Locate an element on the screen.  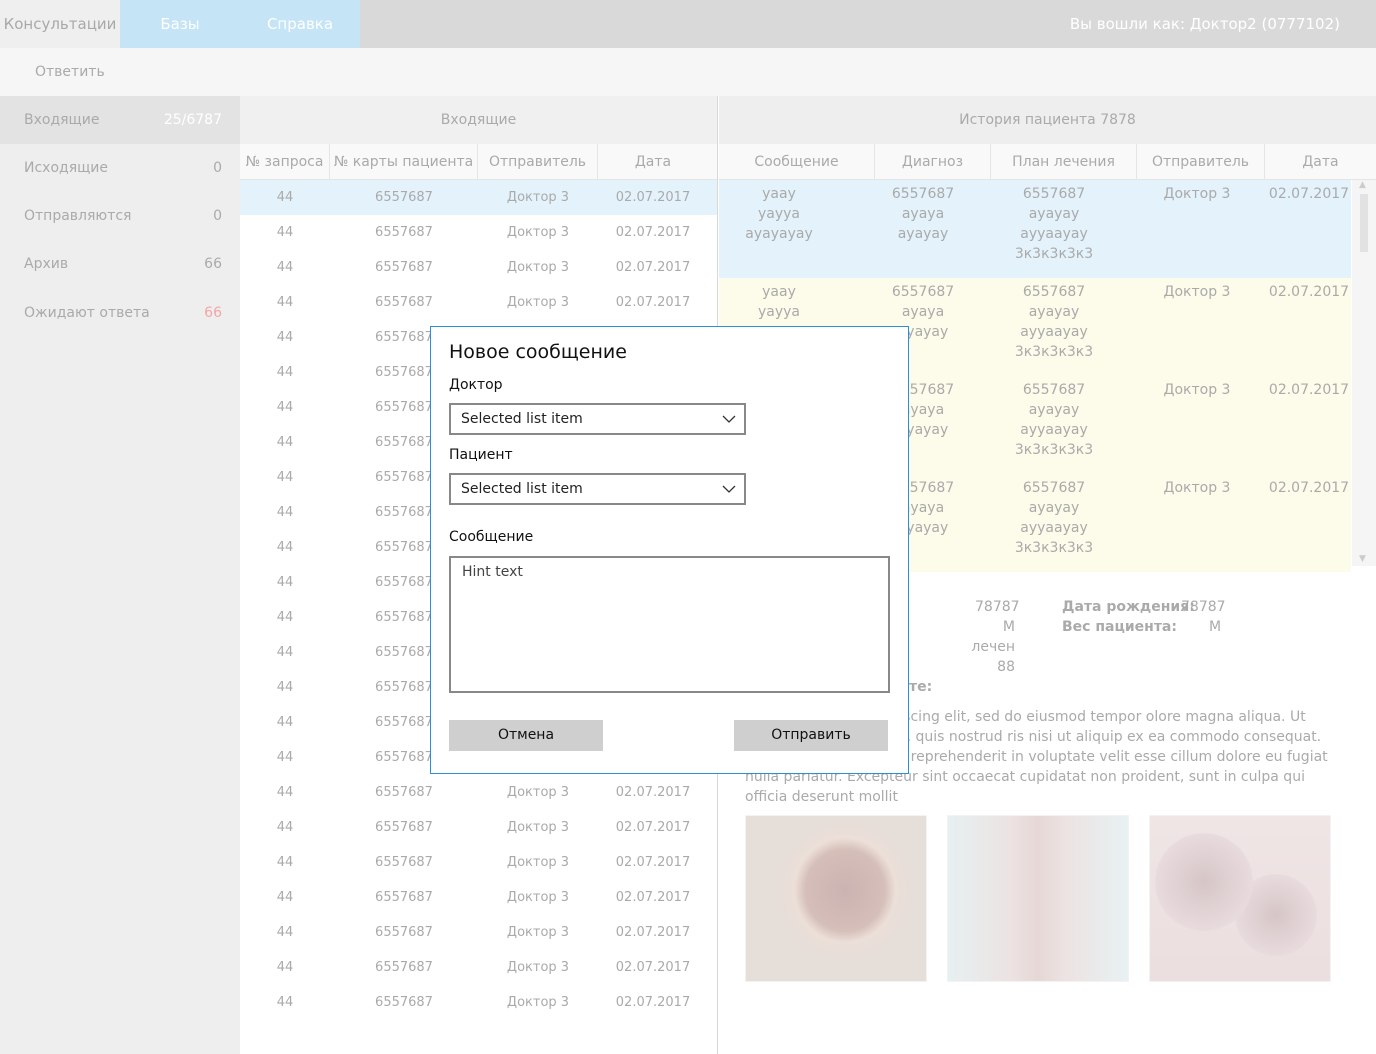
chevron-down-icon is located at coordinates (729, 419).